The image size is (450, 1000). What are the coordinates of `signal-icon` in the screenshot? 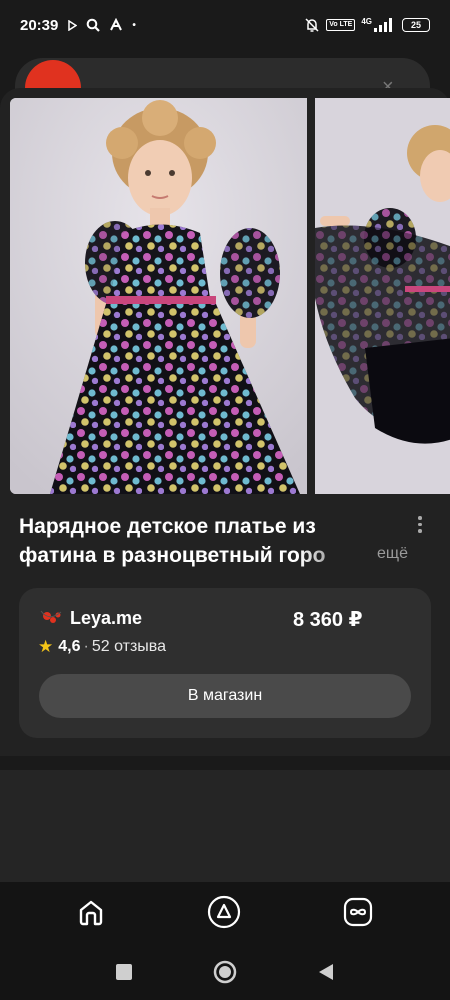 It's located at (383, 25).